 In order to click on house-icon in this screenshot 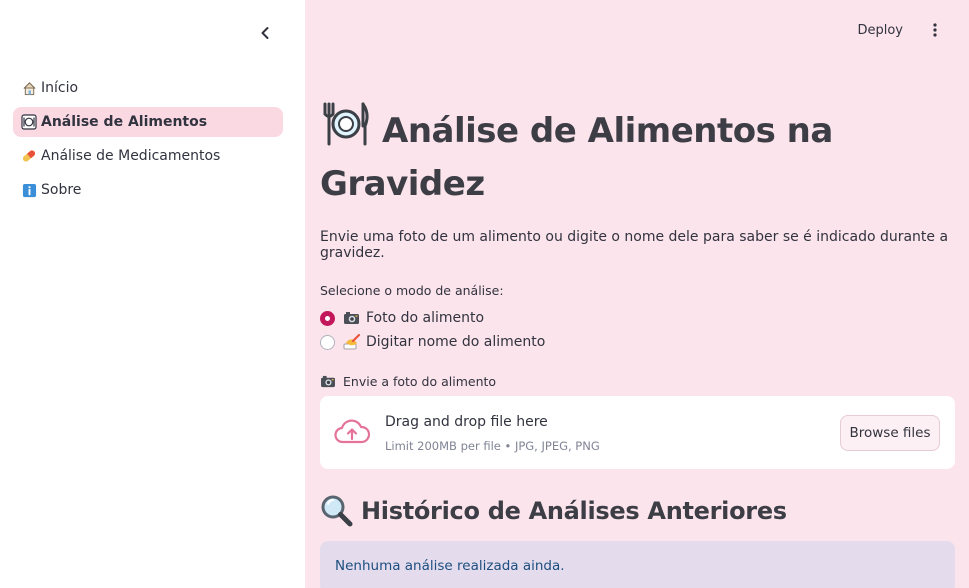, I will do `click(29, 88)`.